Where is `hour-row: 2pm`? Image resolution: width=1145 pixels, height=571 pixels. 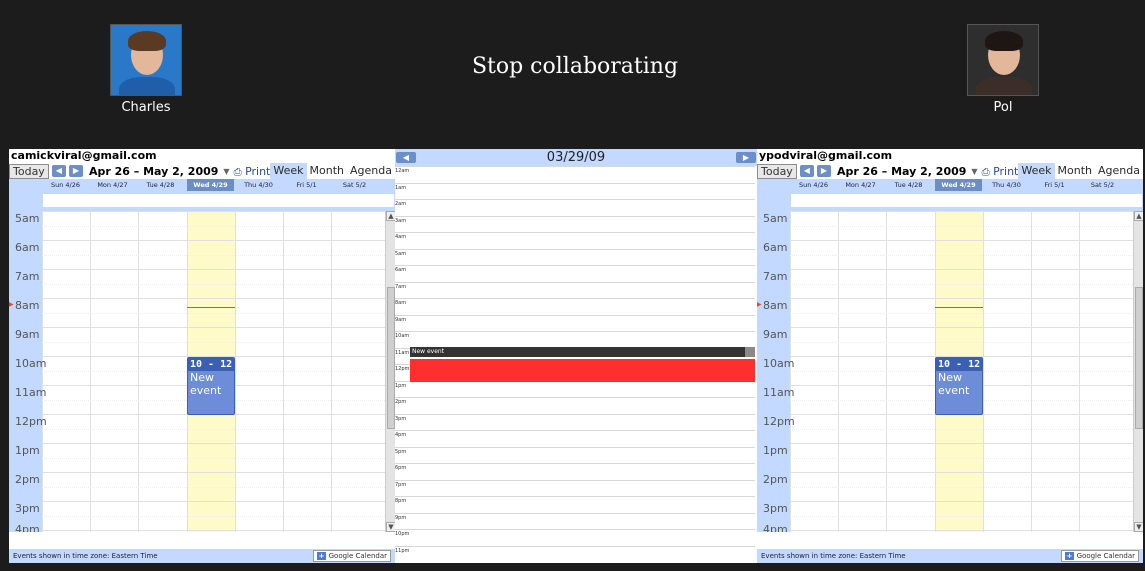 hour-row: 2pm is located at coordinates (575, 405).